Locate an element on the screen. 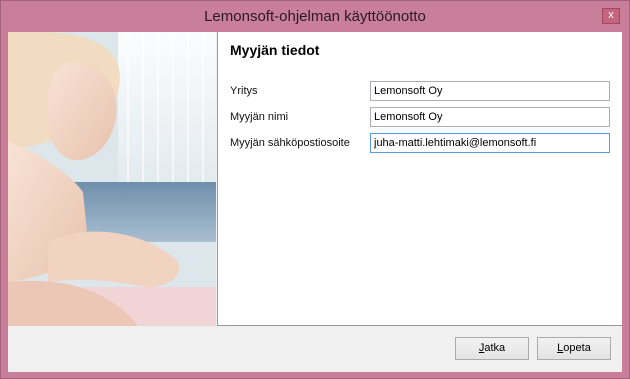 This screenshot has width=630, height=379. section-title: Myyjän tiedot is located at coordinates (275, 50).